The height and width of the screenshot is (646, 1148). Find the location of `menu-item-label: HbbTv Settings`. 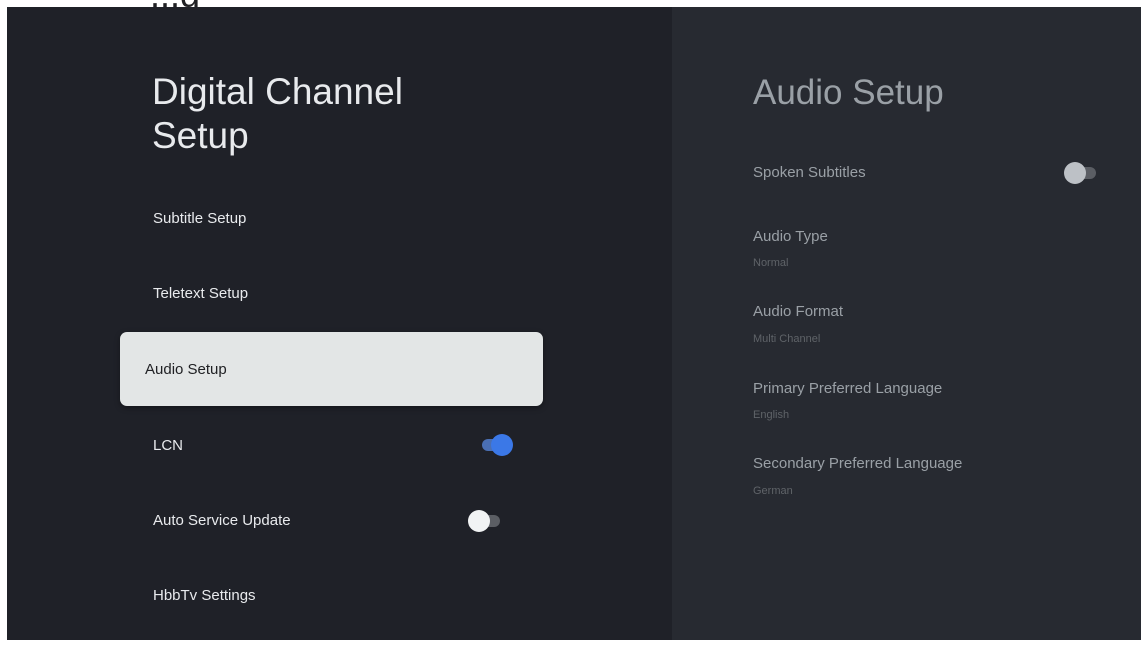

menu-item-label: HbbTv Settings is located at coordinates (204, 595).